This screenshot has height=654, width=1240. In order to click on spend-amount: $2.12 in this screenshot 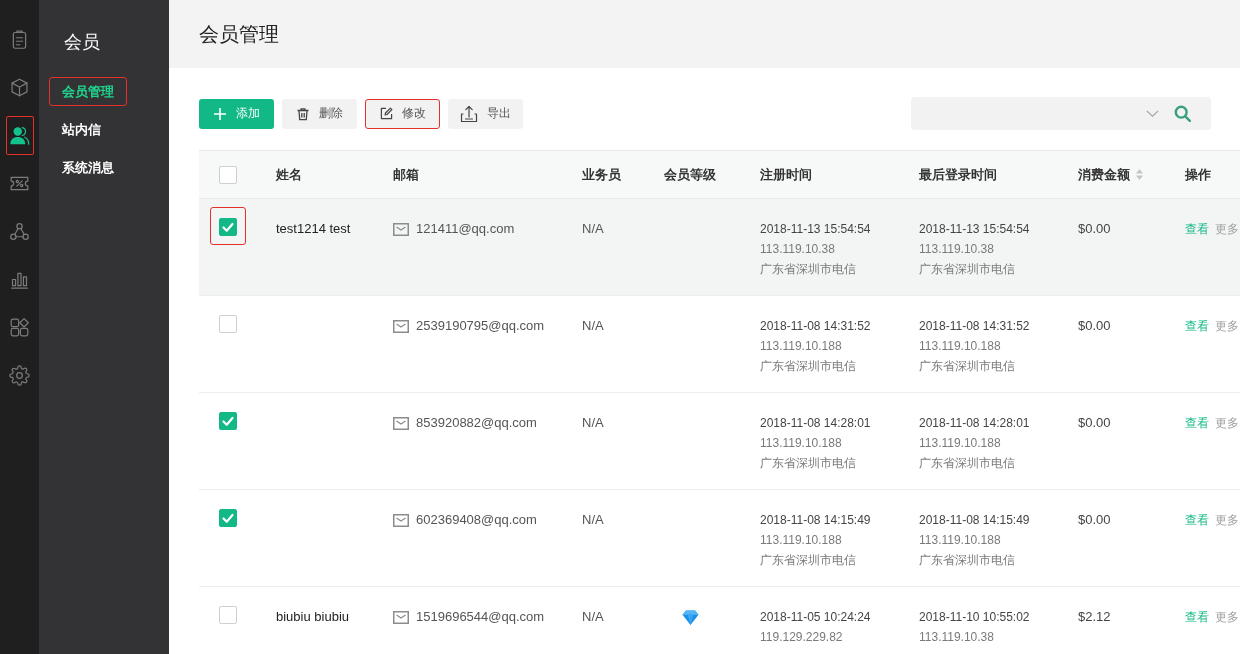, I will do `click(1094, 616)`.